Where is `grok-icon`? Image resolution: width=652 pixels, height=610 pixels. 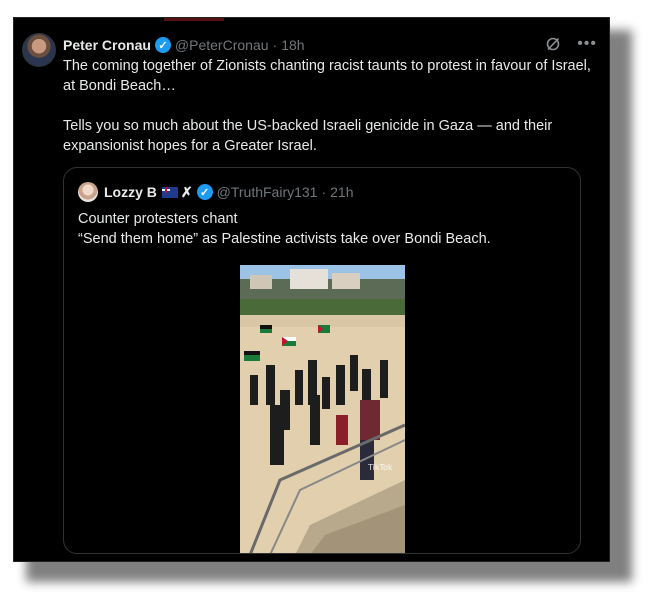
grok-icon is located at coordinates (553, 44).